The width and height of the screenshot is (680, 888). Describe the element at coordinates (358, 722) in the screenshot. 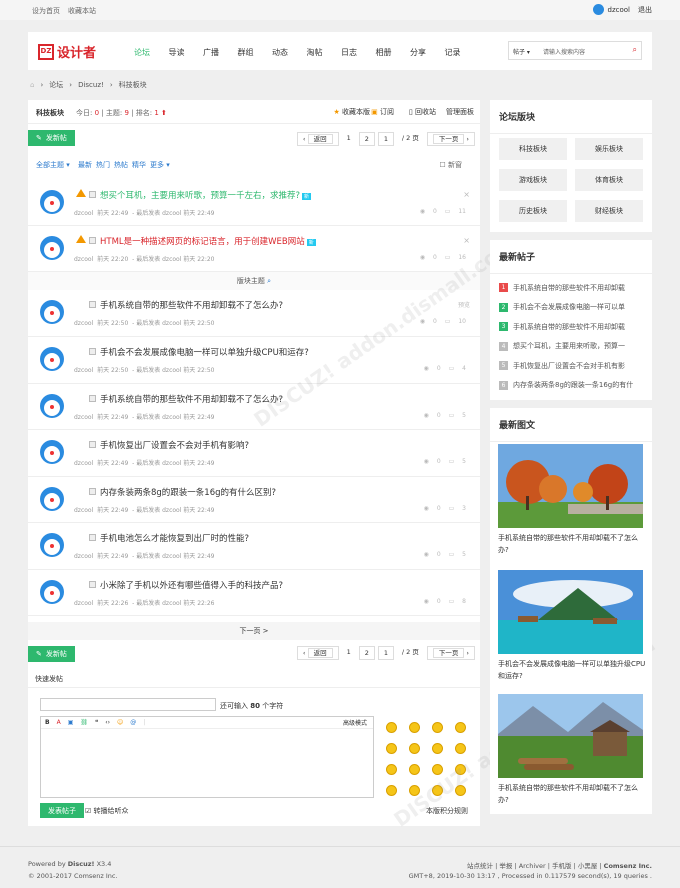

I see `advanced-mode-link: 高级模式` at that location.